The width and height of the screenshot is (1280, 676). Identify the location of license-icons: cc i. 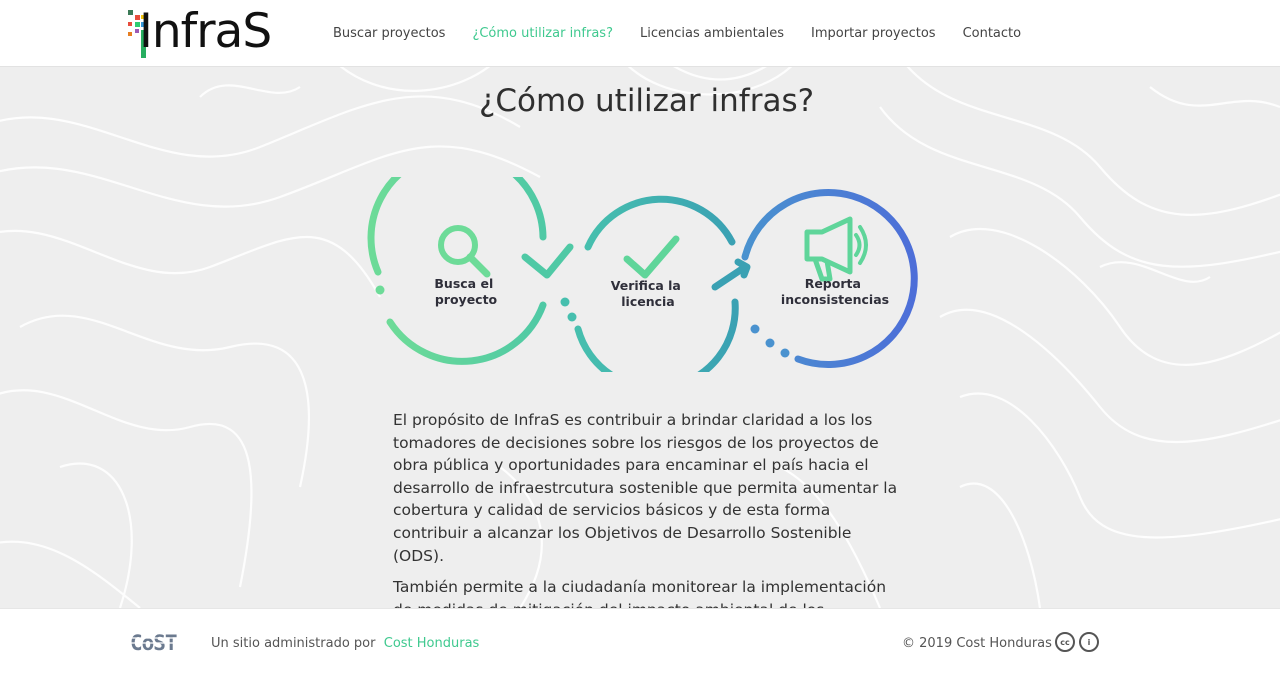
(1077, 642).